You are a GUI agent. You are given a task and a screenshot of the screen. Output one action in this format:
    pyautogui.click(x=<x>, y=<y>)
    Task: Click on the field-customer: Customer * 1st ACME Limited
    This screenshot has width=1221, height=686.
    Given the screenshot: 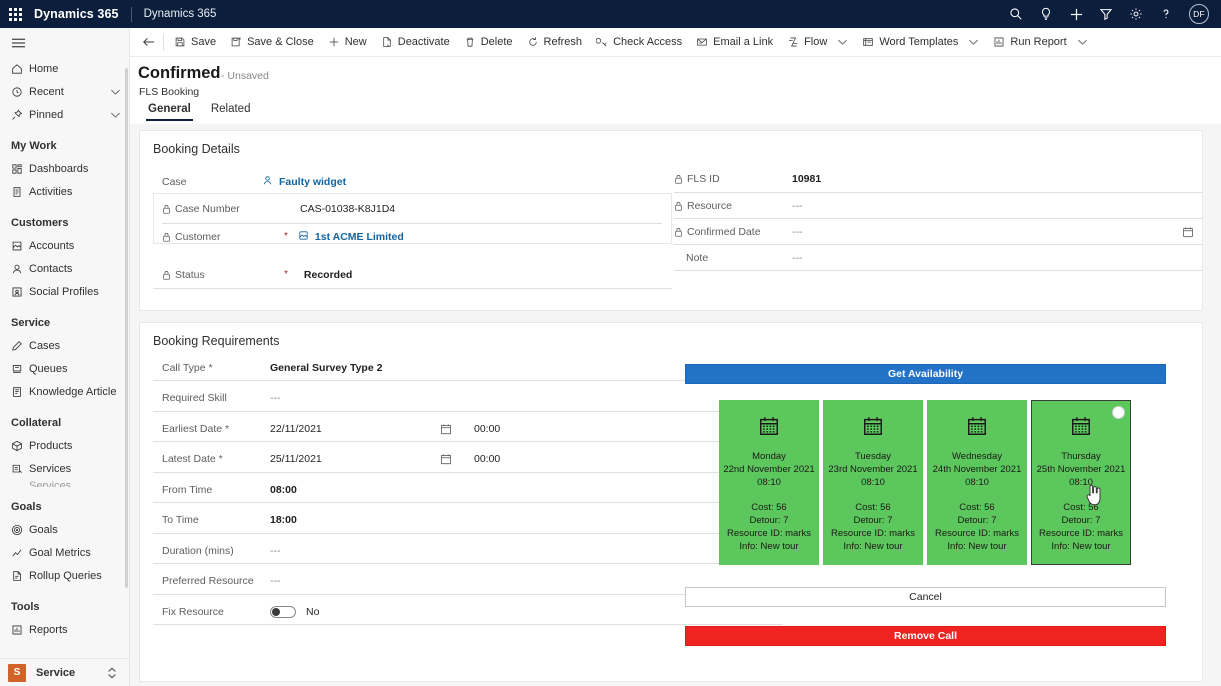 What is the action you would take?
    pyautogui.click(x=412, y=236)
    